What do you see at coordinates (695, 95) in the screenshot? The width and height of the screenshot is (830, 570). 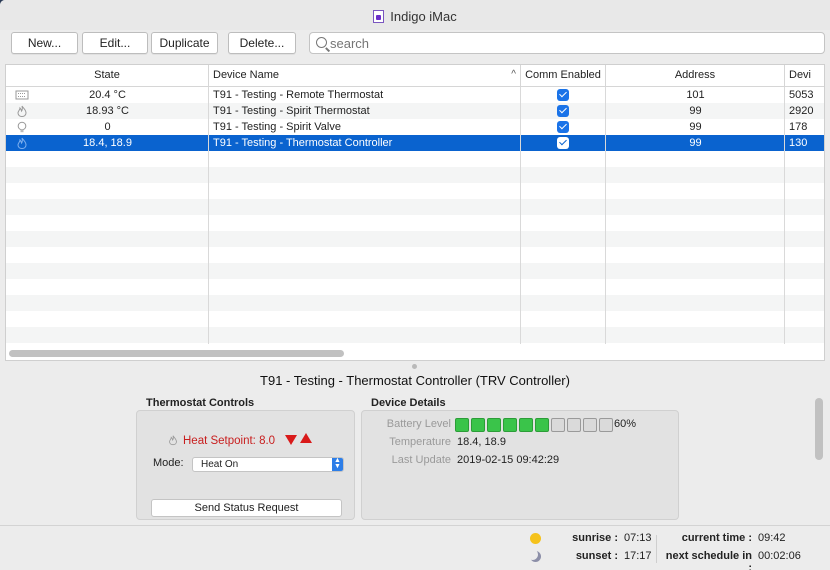 I see `row-address: 101` at bounding box center [695, 95].